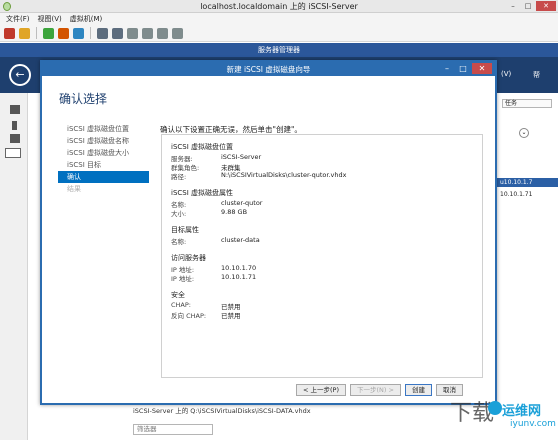  I want to click on menu-view: 视图(V), so click(50, 19).